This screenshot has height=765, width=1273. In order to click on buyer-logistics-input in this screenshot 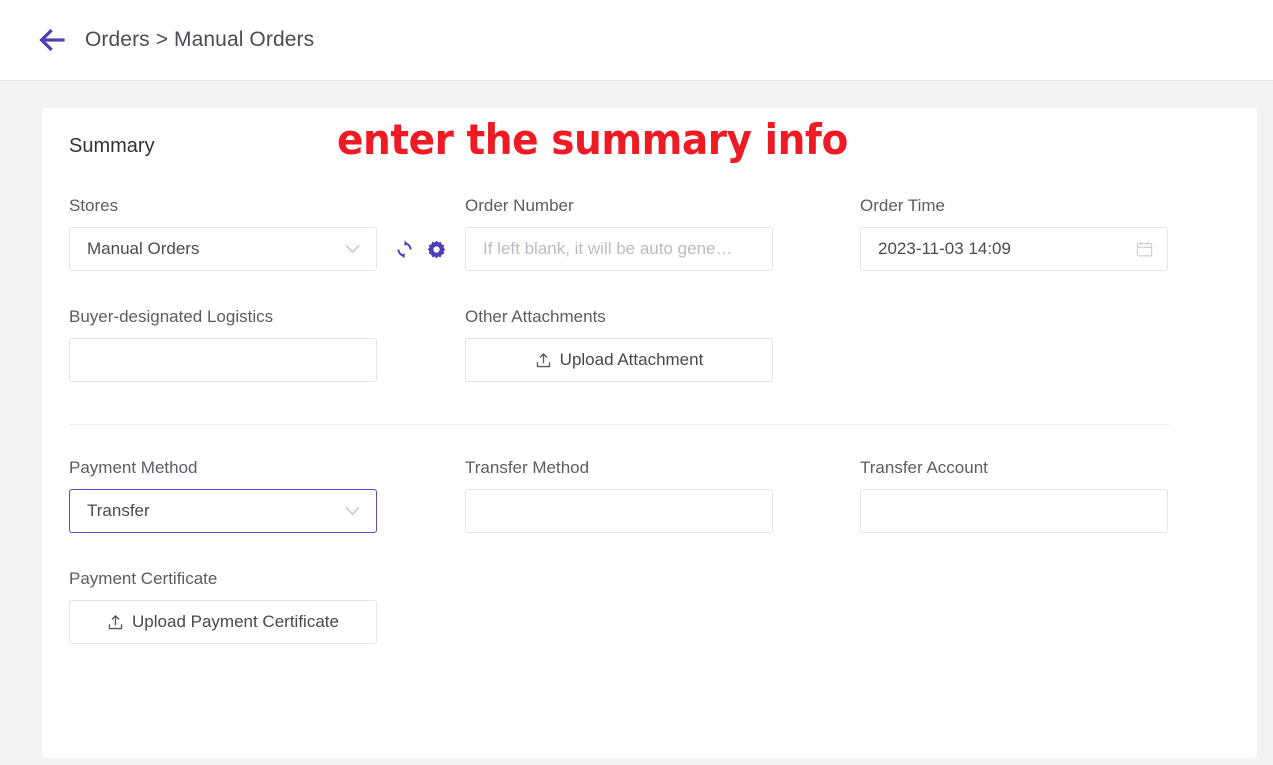, I will do `click(223, 360)`.